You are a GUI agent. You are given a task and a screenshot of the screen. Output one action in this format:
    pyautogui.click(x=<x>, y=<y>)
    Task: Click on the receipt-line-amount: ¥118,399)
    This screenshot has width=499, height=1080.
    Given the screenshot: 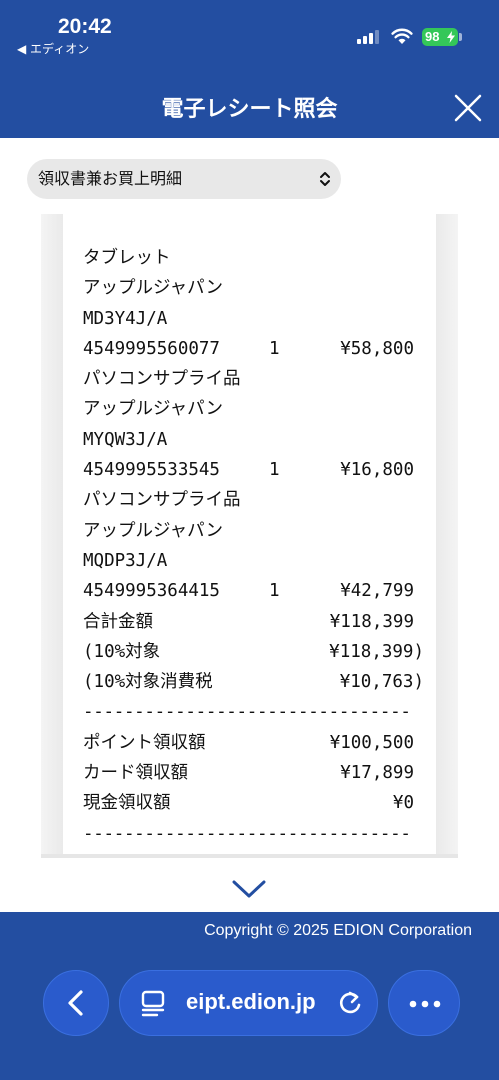 What is the action you would take?
    pyautogui.click(x=376, y=651)
    